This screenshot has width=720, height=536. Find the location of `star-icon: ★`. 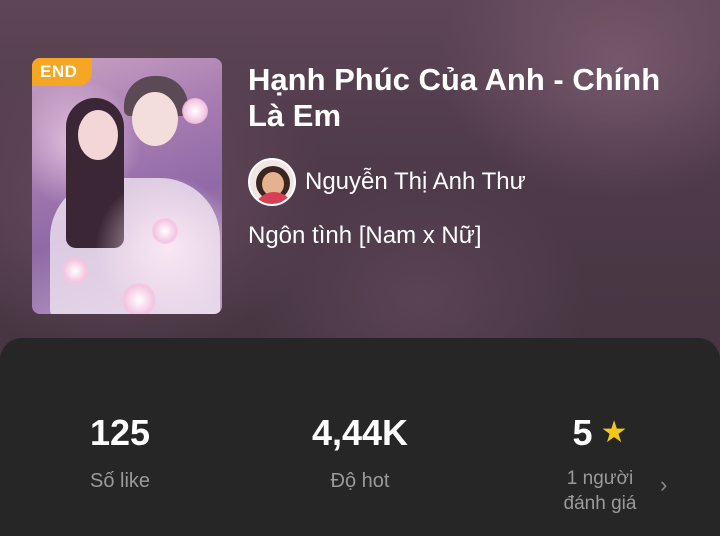

star-icon: ★ is located at coordinates (614, 432).